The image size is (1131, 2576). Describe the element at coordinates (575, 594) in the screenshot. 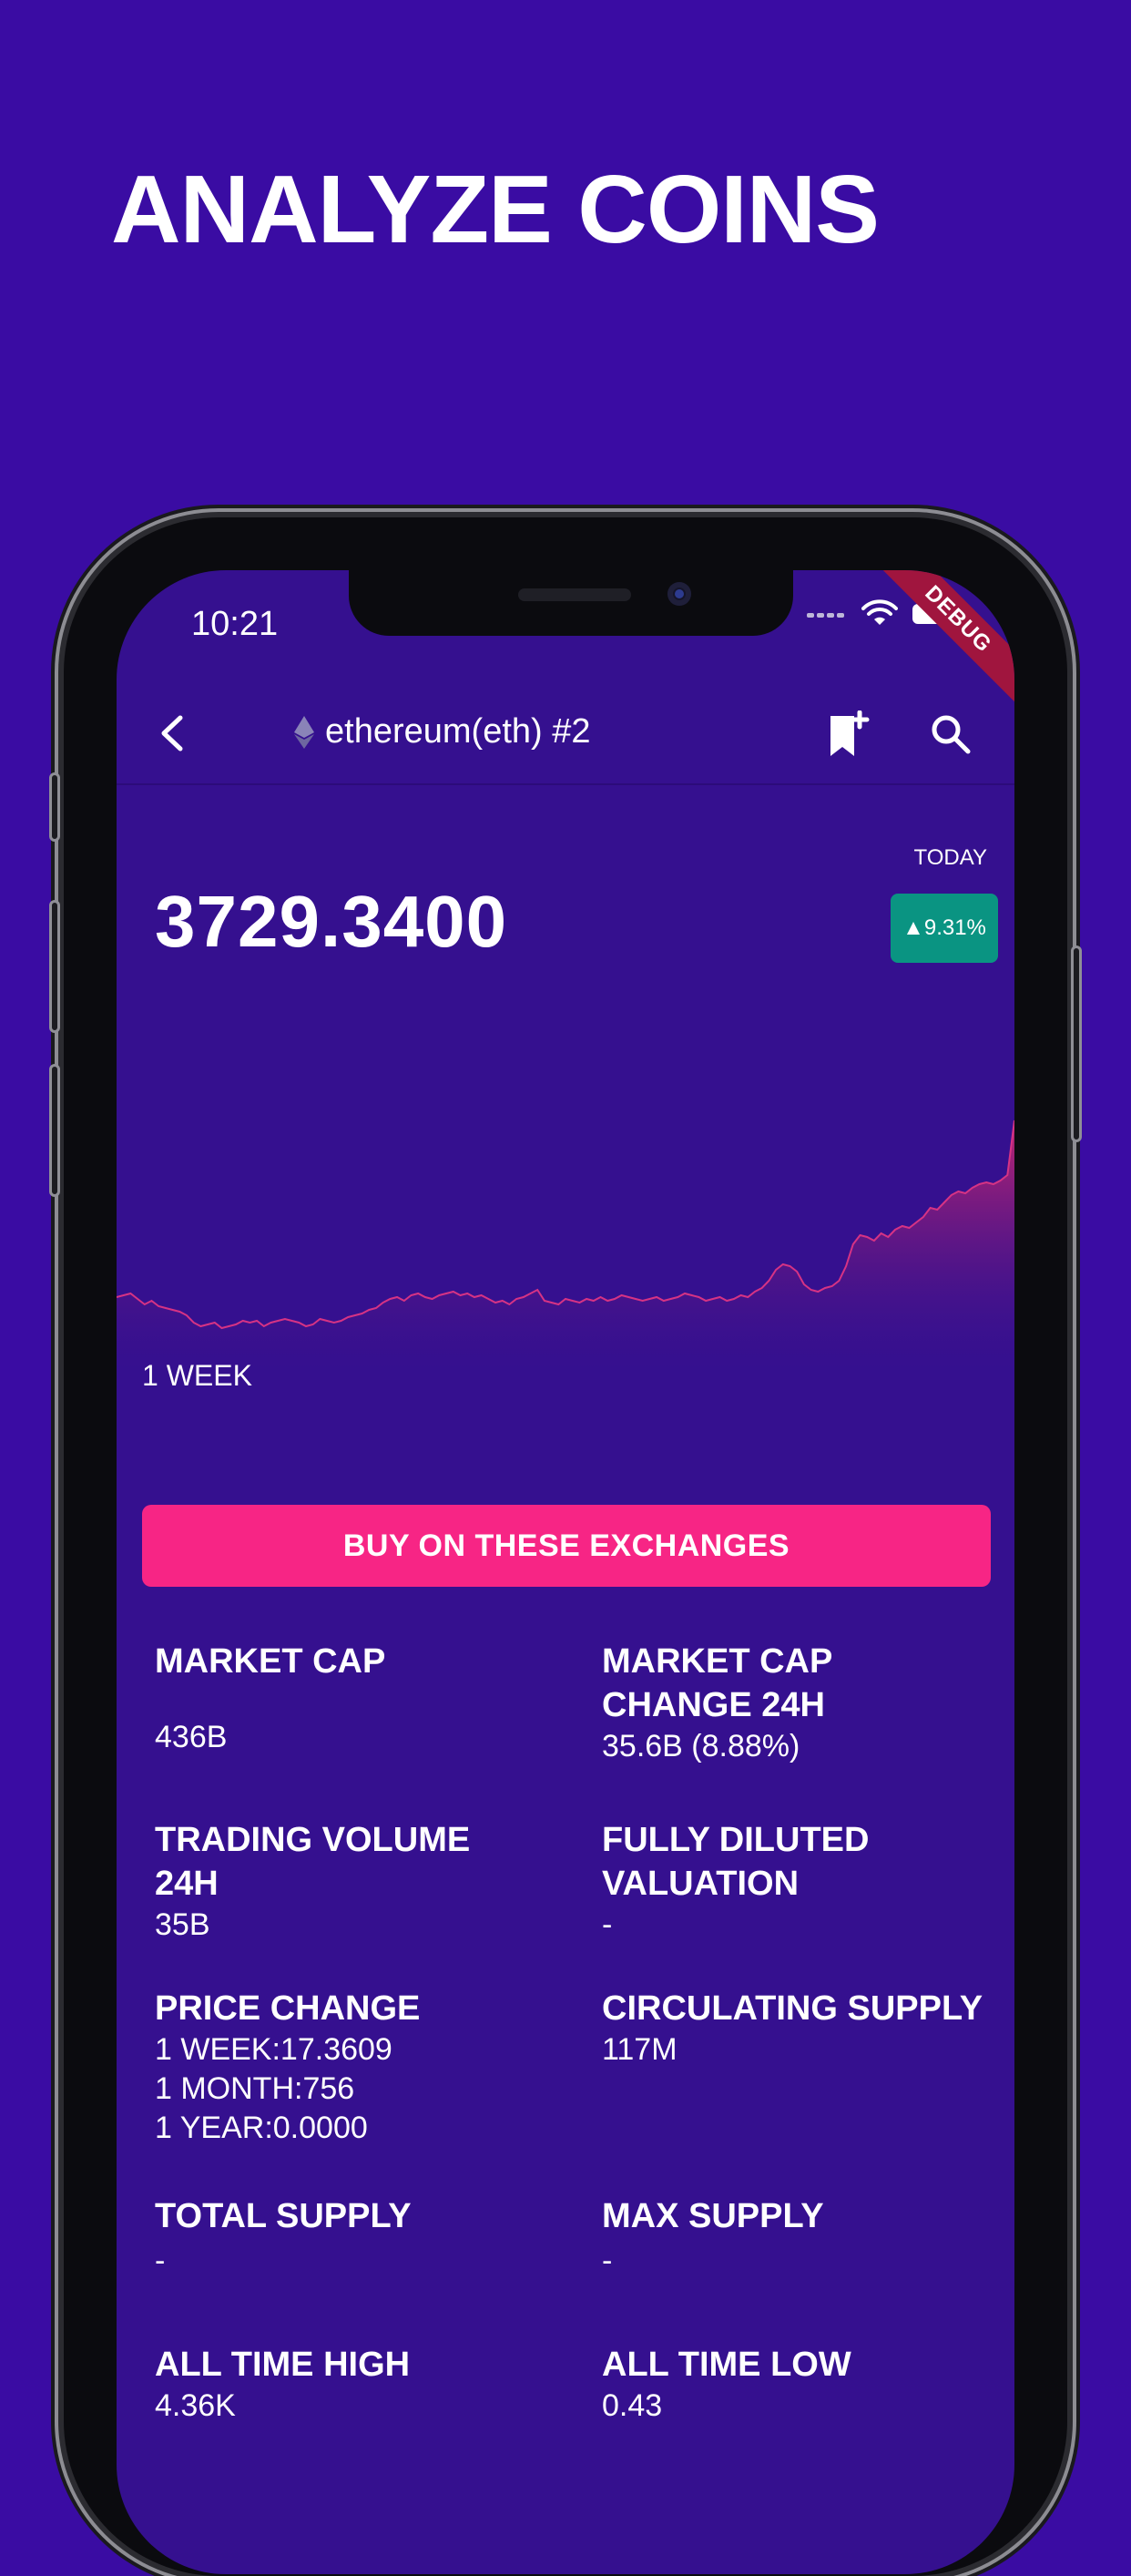

I see `speaker` at that location.